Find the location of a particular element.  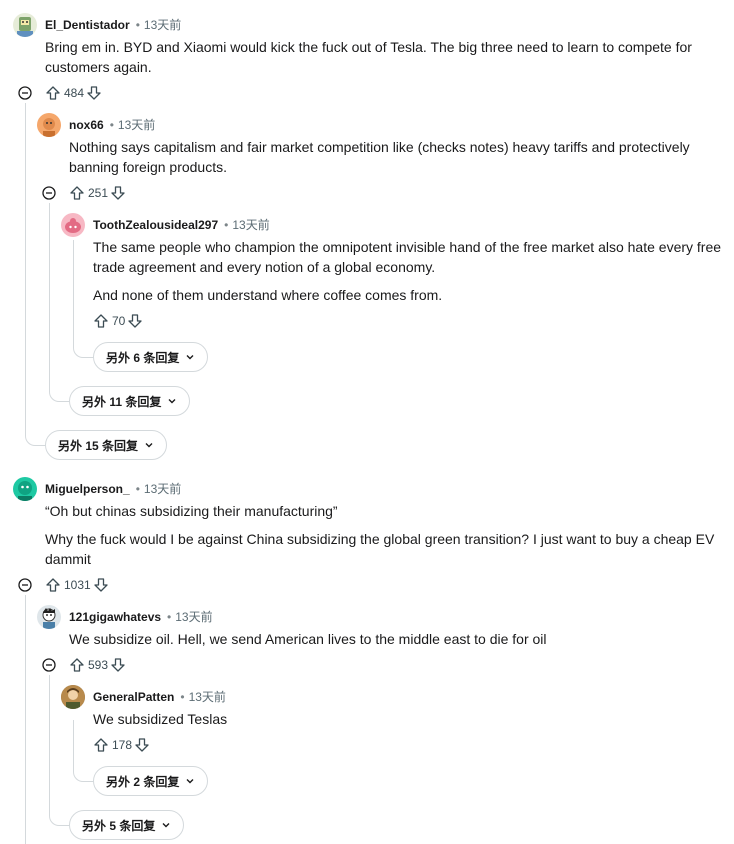

comment-meta: Miguelperson_ • 13天前 is located at coordinates (113, 489).